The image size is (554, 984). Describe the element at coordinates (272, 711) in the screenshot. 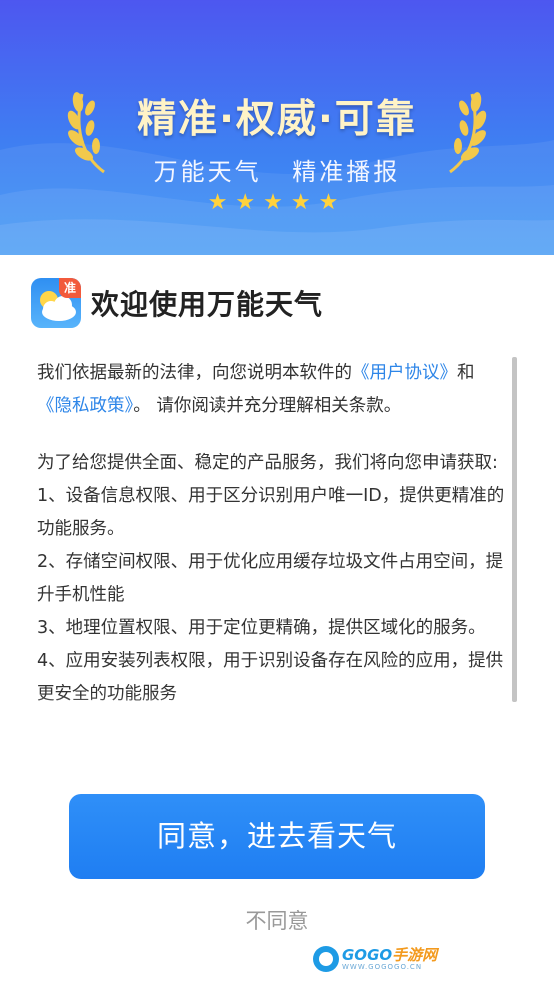

I see `text-fade-overlay` at that location.